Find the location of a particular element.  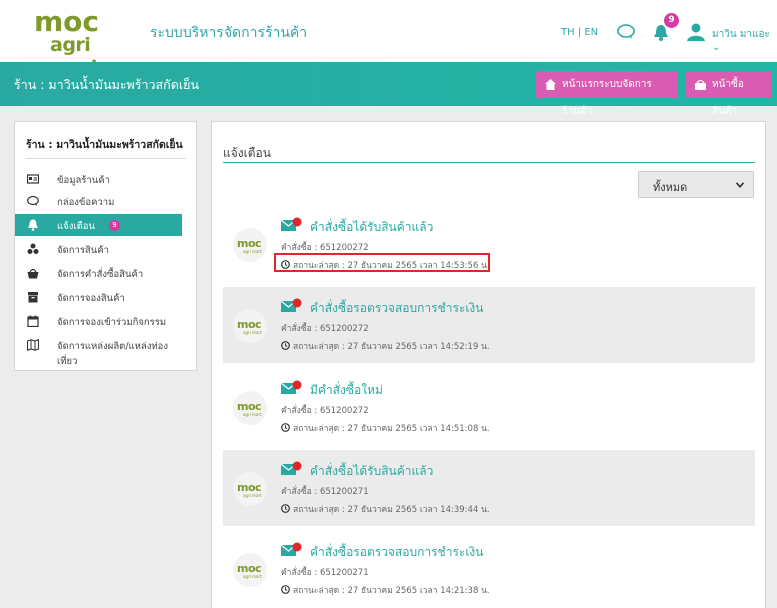

sidebar-item-label: จัดการแหล่งผลิต/แหล่งท่องเที่ยว is located at coordinates (112, 354).